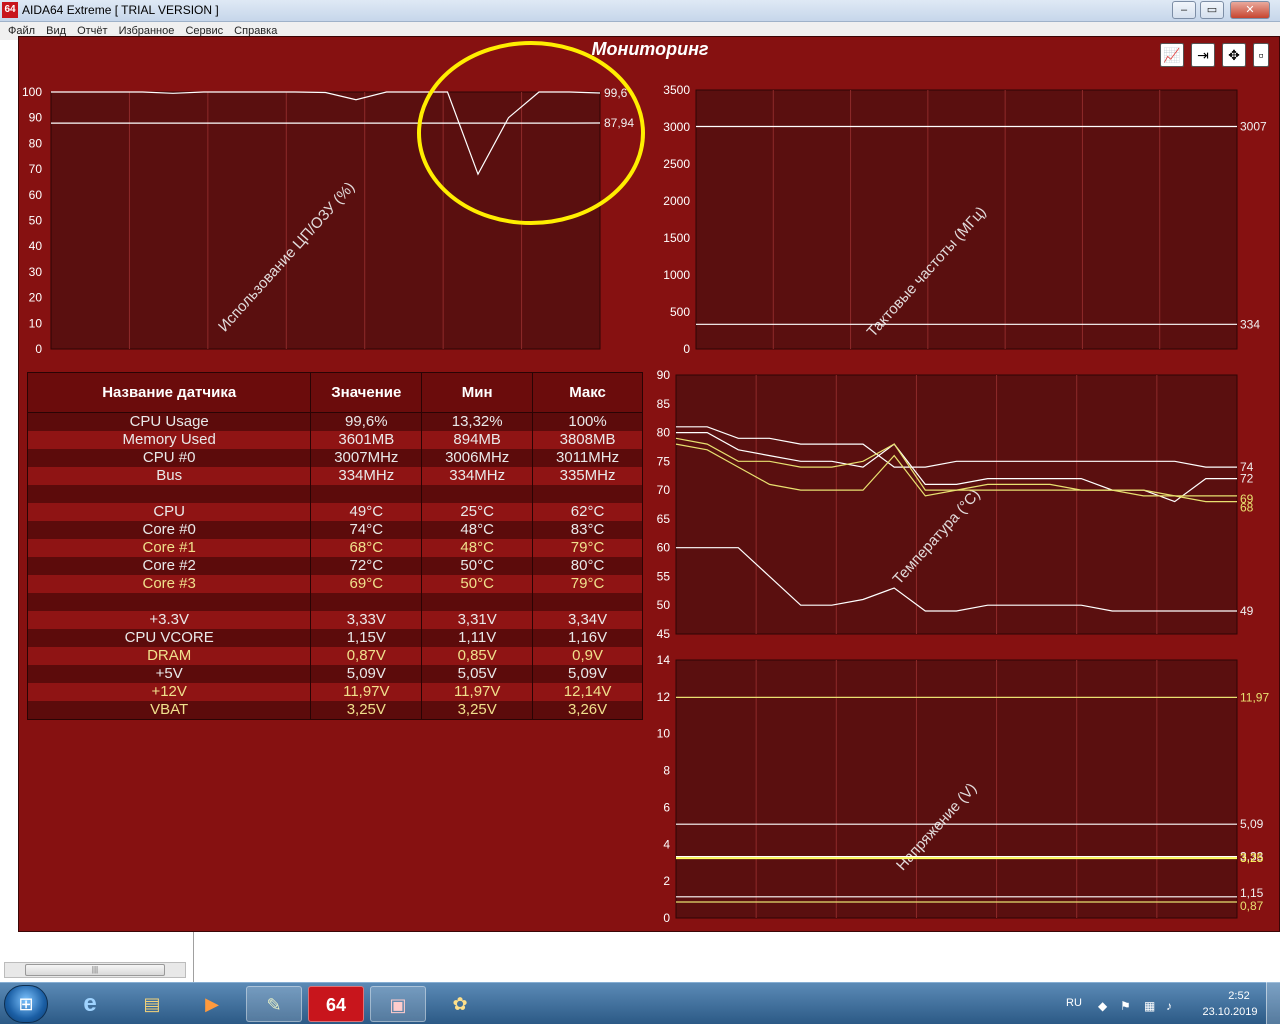  Describe the element at coordinates (26, 1004) in the screenshot. I see `start-button: ⊞` at that location.